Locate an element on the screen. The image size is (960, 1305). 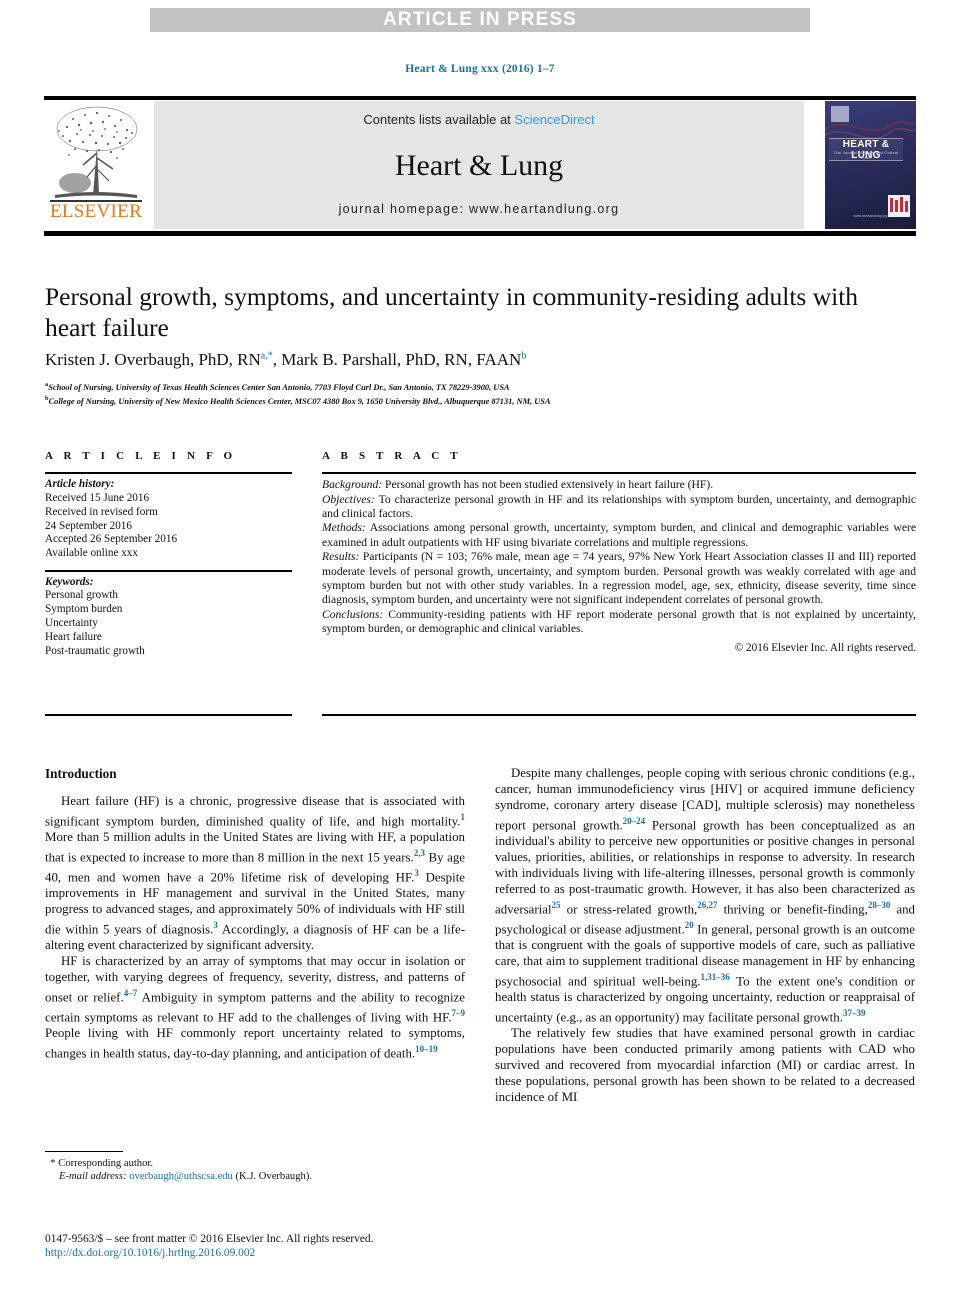
elsevier-wordmark: ELSEVIER is located at coordinates (96, 211).